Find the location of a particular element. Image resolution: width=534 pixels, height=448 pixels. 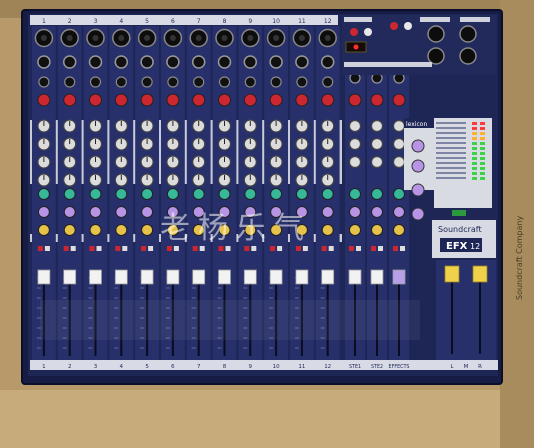

stereo-gain-knob is located at coordinates (355, 100).